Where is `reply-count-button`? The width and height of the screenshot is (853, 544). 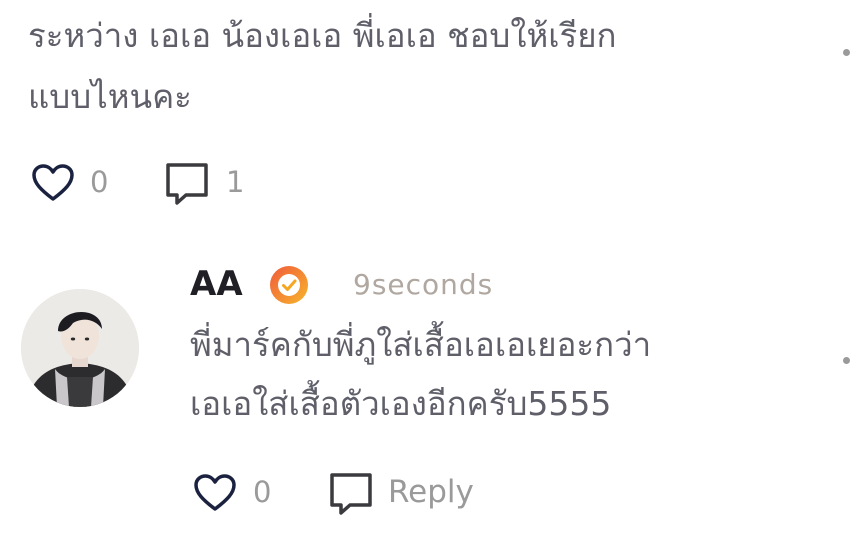 reply-count-button is located at coordinates (187, 184).